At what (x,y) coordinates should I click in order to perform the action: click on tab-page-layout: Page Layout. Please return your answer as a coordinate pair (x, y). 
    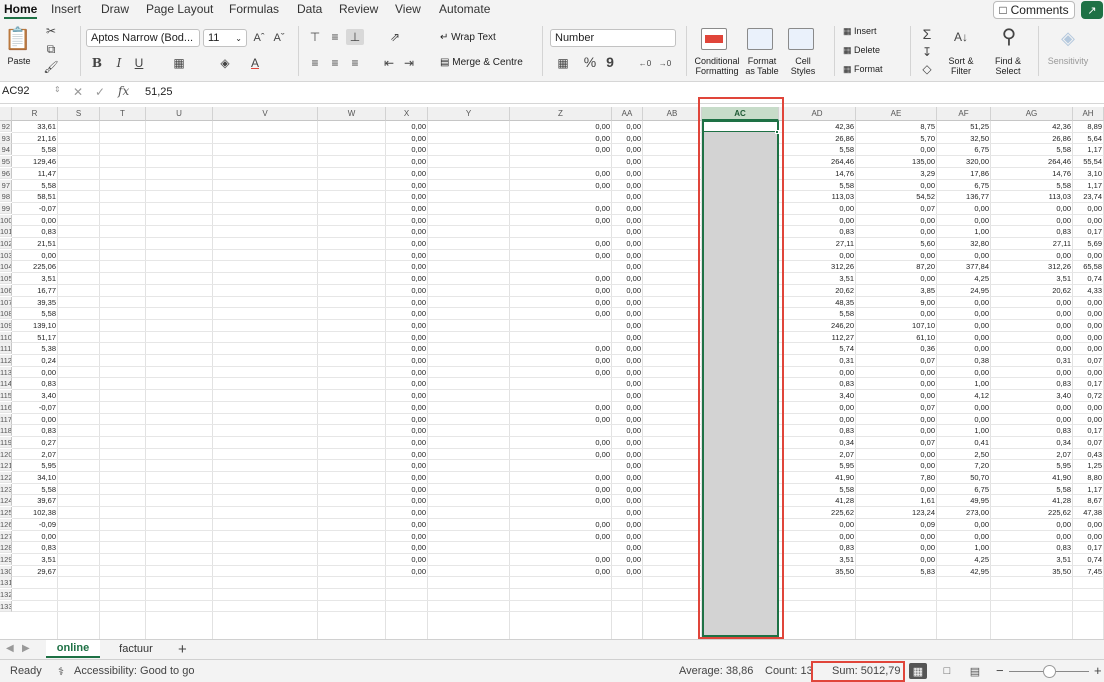
    Looking at the image, I should click on (179, 9).